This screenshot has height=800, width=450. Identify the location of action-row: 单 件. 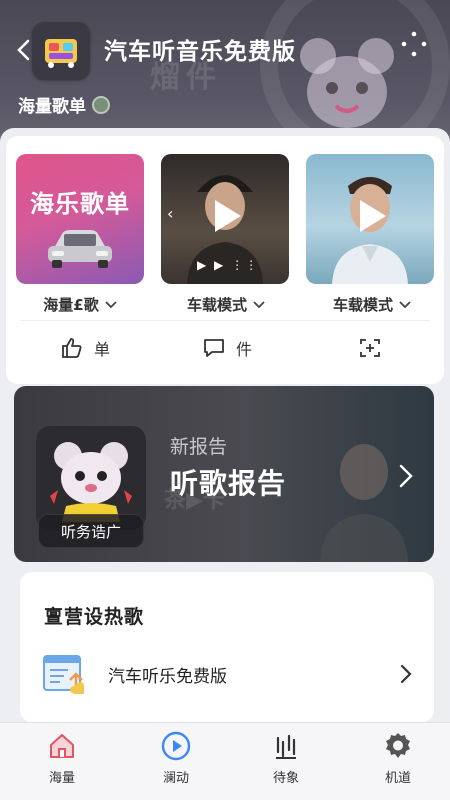
(225, 350).